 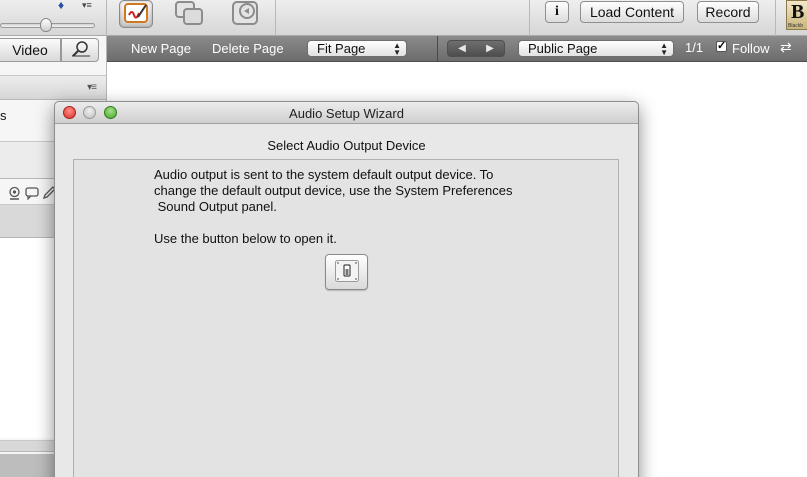 I want to click on webcam-icon, so click(x=14, y=194).